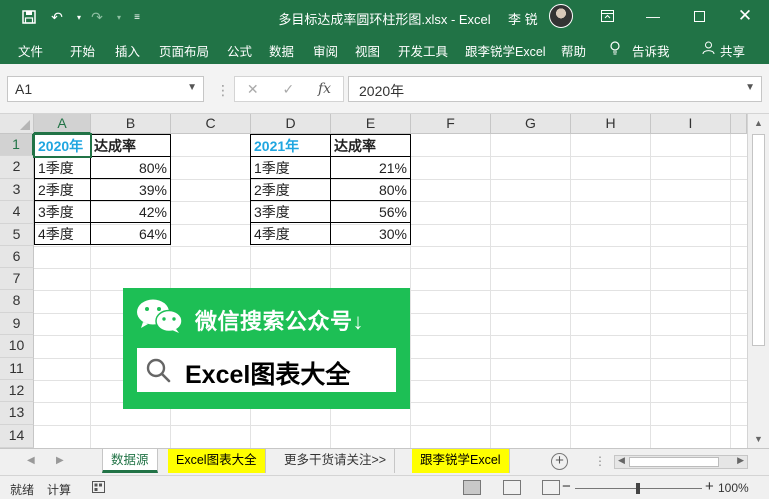 This screenshot has width=769, height=499. Describe the element at coordinates (62, 211) in the screenshot. I see `cell-a4: 3季度` at that location.